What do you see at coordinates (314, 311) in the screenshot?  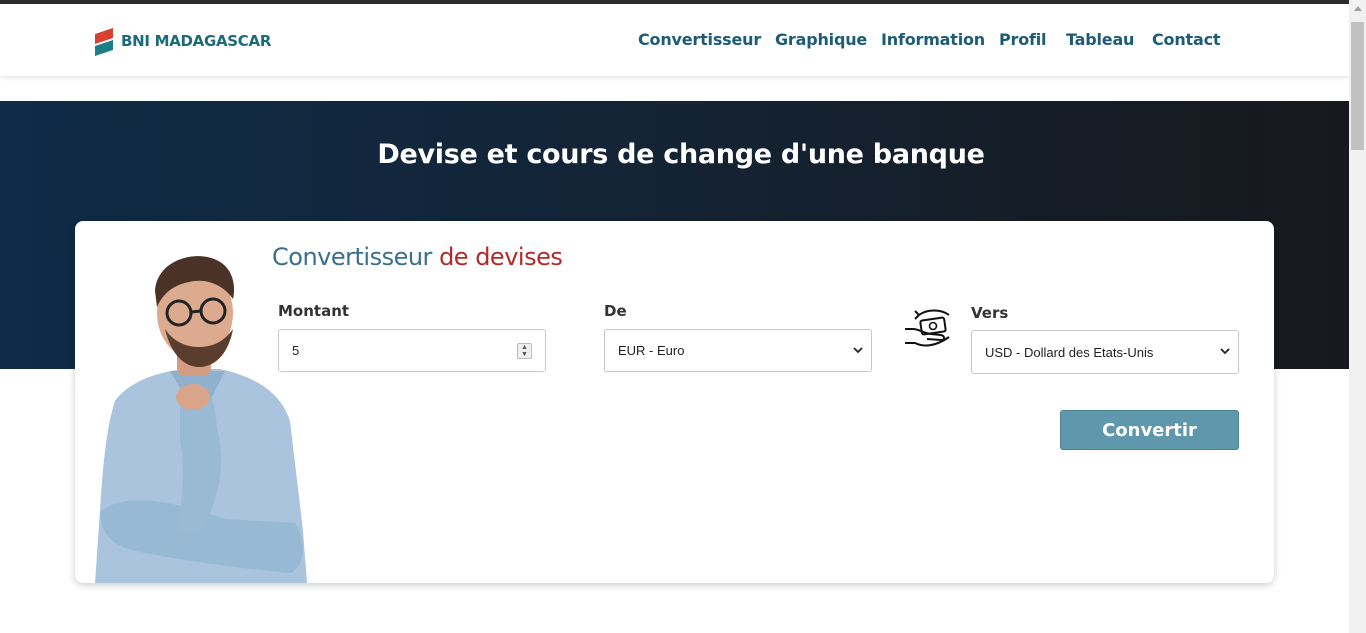 I see `amount-label: Montant` at bounding box center [314, 311].